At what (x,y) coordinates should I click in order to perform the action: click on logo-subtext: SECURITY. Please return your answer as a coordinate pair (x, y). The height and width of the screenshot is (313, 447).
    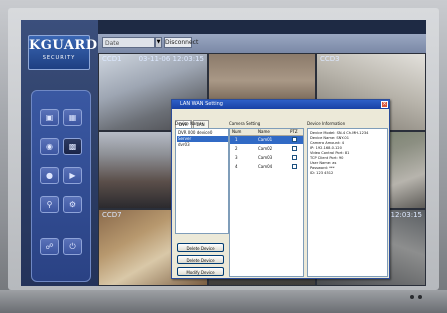
    Looking at the image, I should click on (59, 58).